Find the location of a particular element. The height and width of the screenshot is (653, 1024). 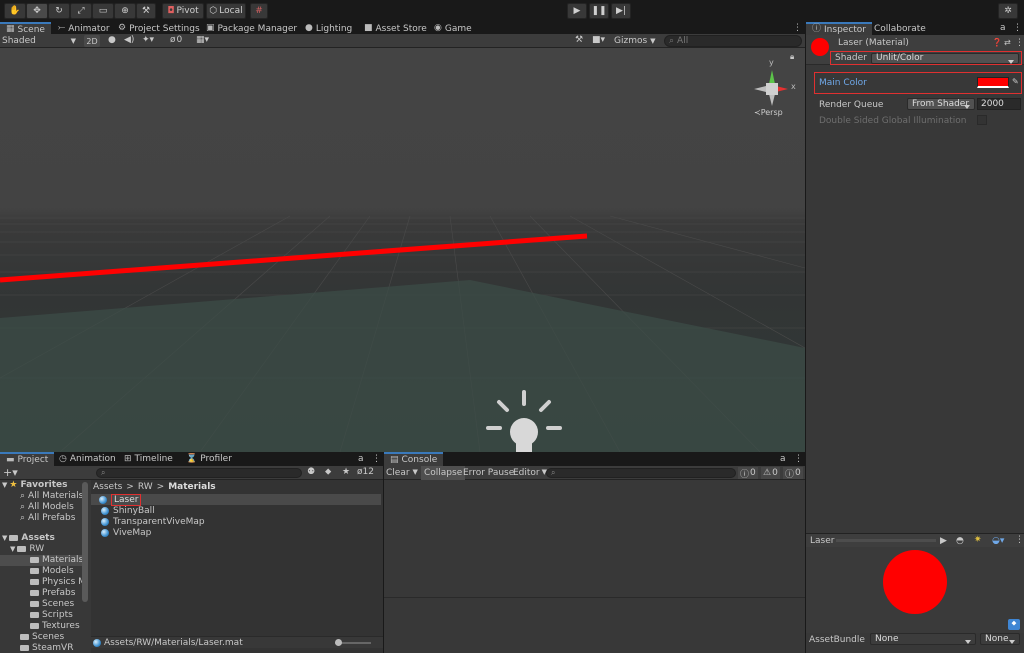

orientation-gizmo: y x is located at coordinates (774, 86).